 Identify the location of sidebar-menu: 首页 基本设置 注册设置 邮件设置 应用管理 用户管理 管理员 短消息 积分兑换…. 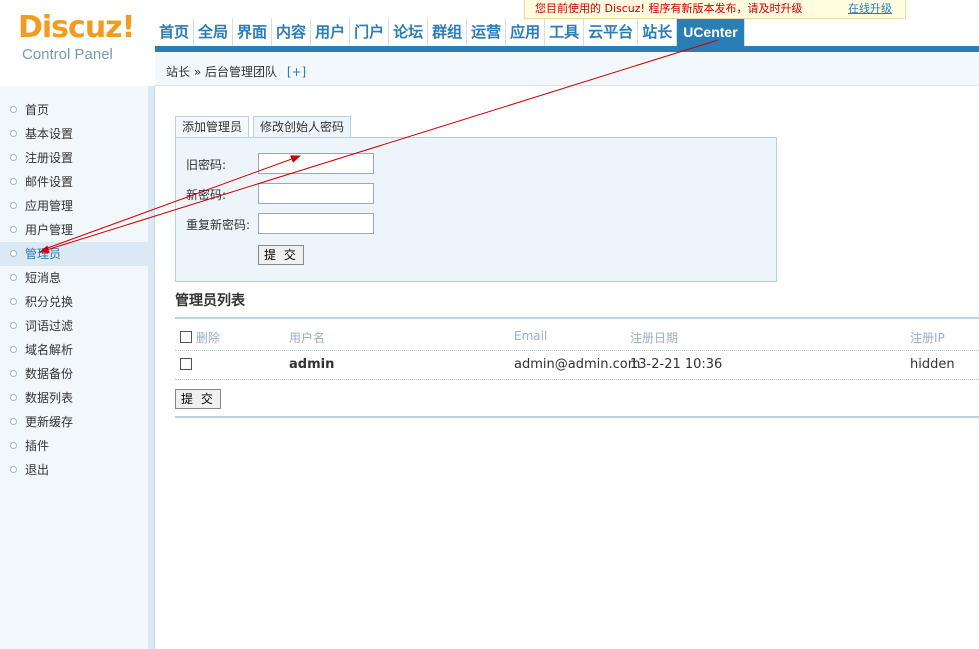
(74, 290).